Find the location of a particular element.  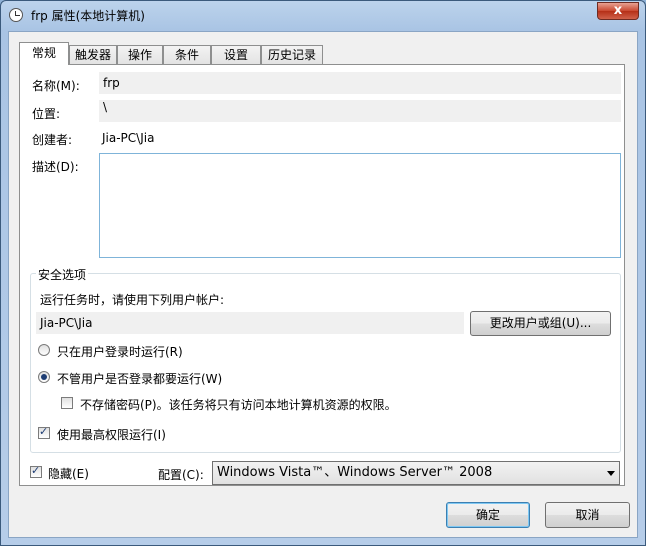

radio-run-logged-on-label: 只在用户登录时运行(R) is located at coordinates (120, 351).